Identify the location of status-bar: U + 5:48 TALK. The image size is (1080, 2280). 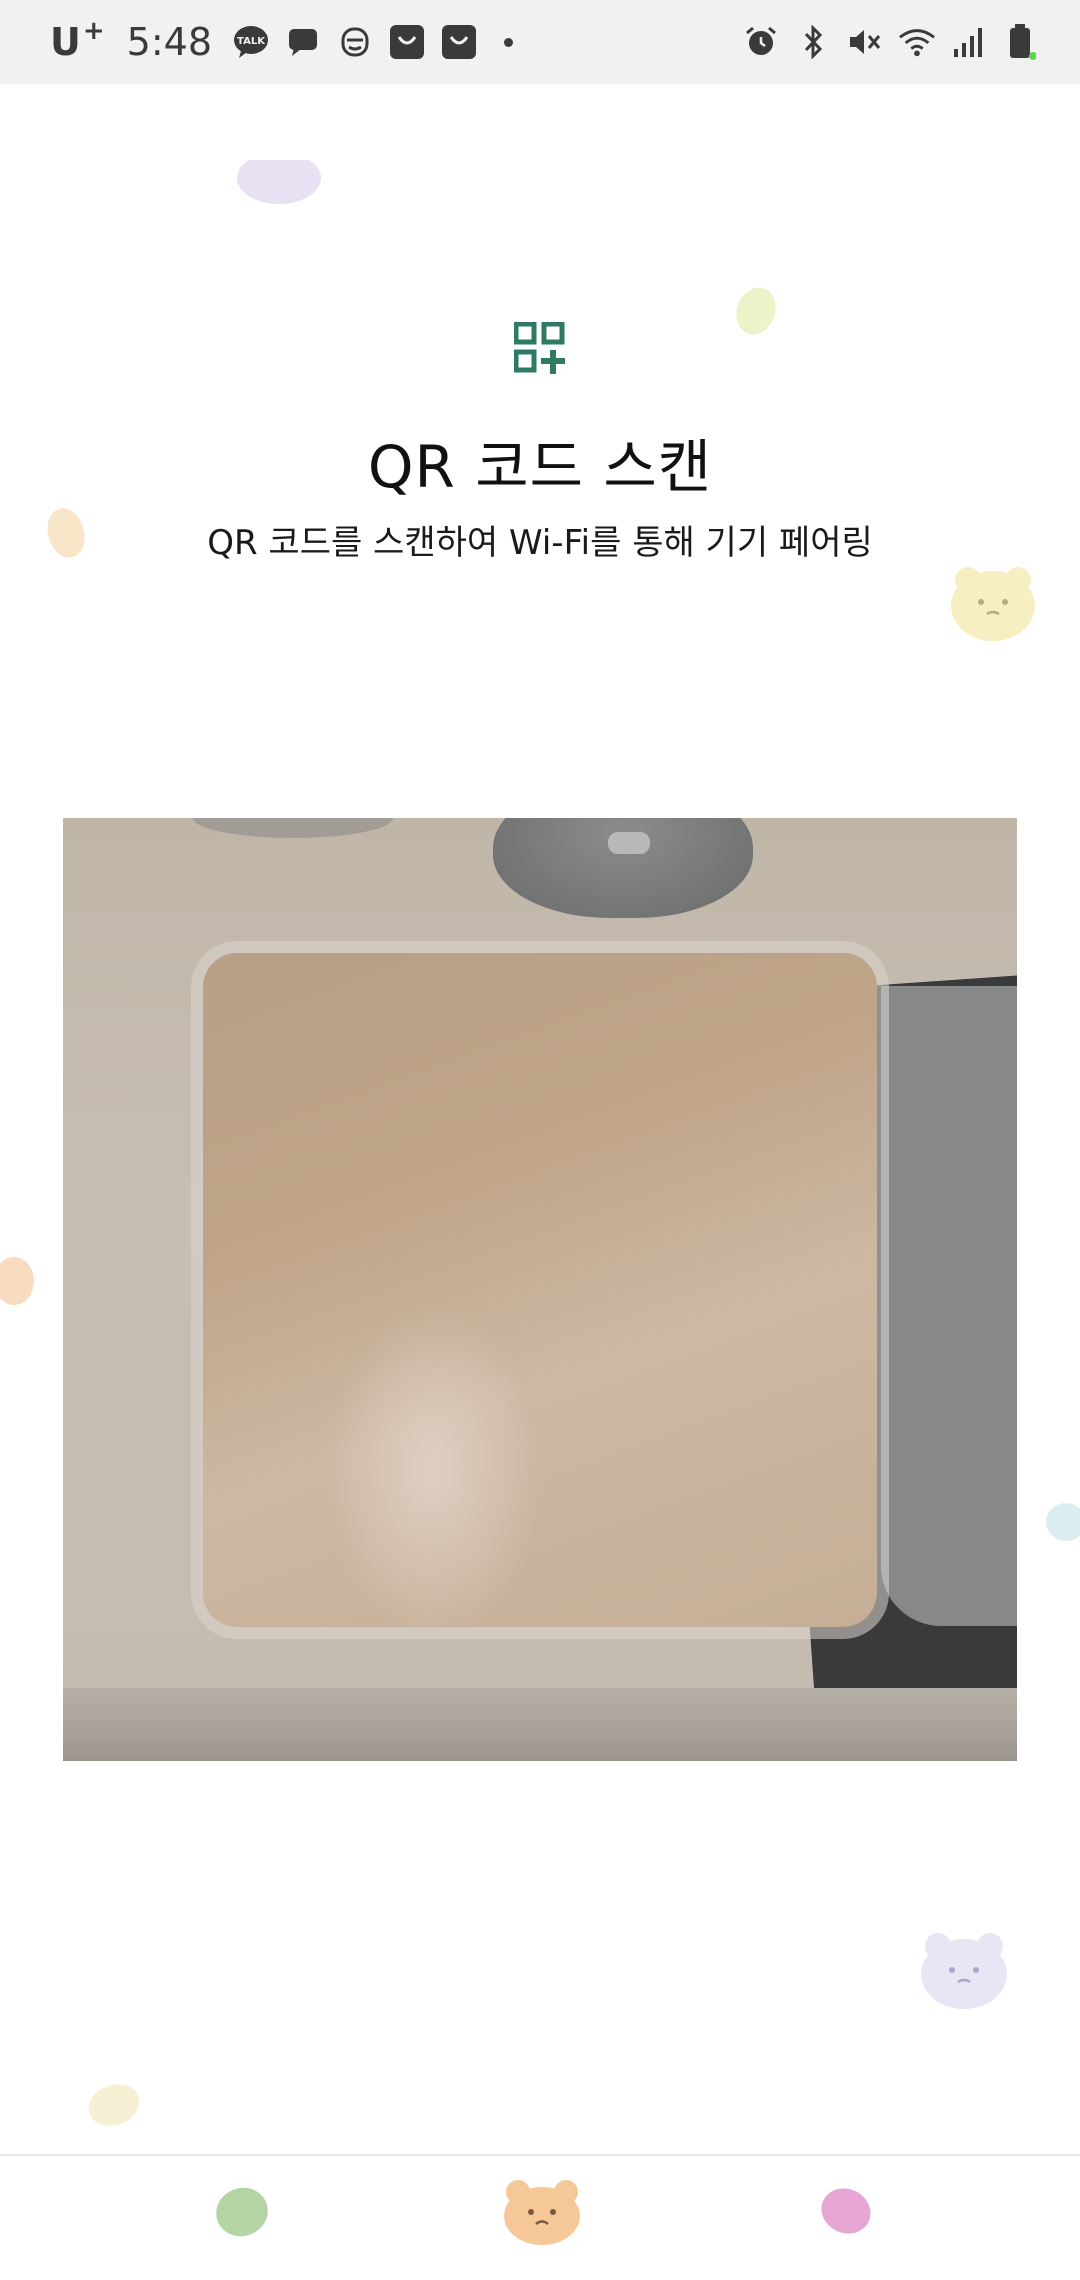
(540, 42).